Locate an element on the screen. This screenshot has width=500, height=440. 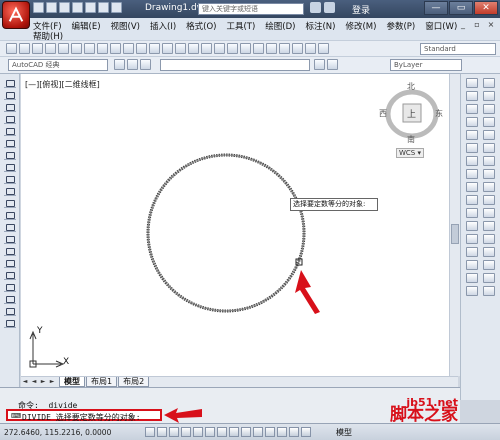
binoculars-icon is located at coordinates (315, 7).